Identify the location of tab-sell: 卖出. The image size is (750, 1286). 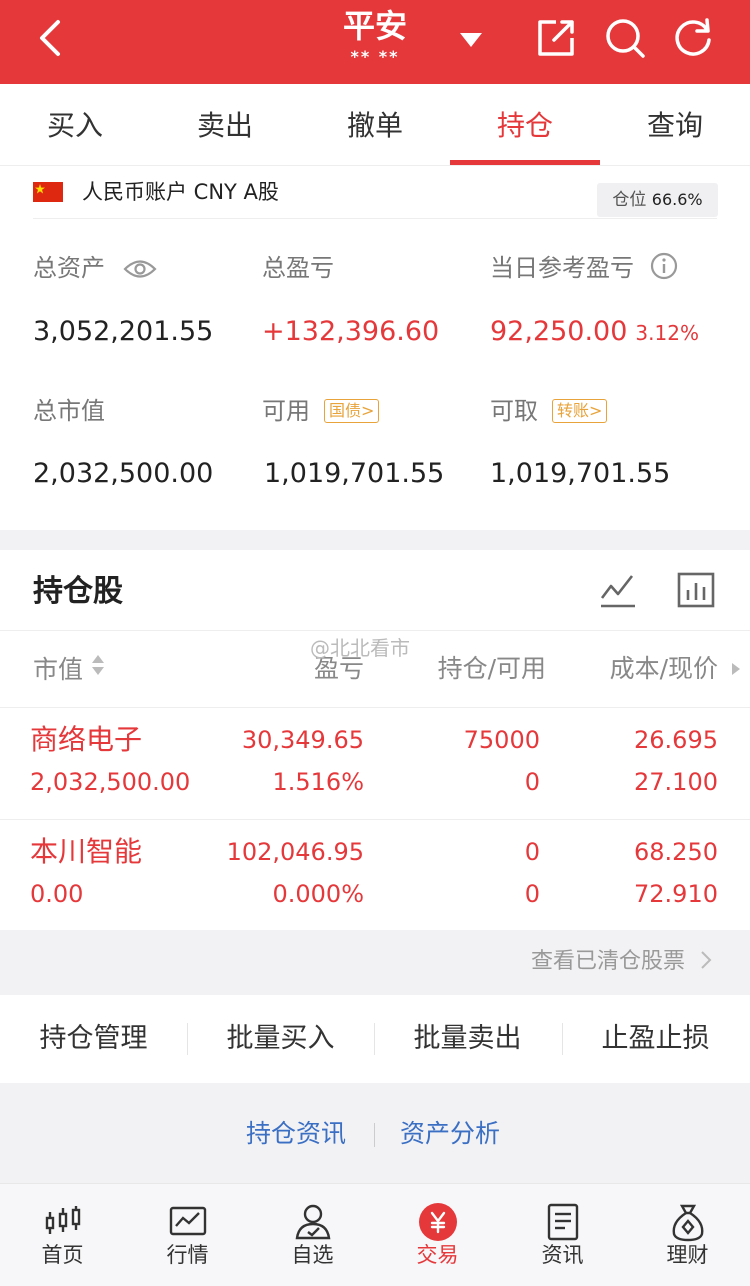
(225, 125).